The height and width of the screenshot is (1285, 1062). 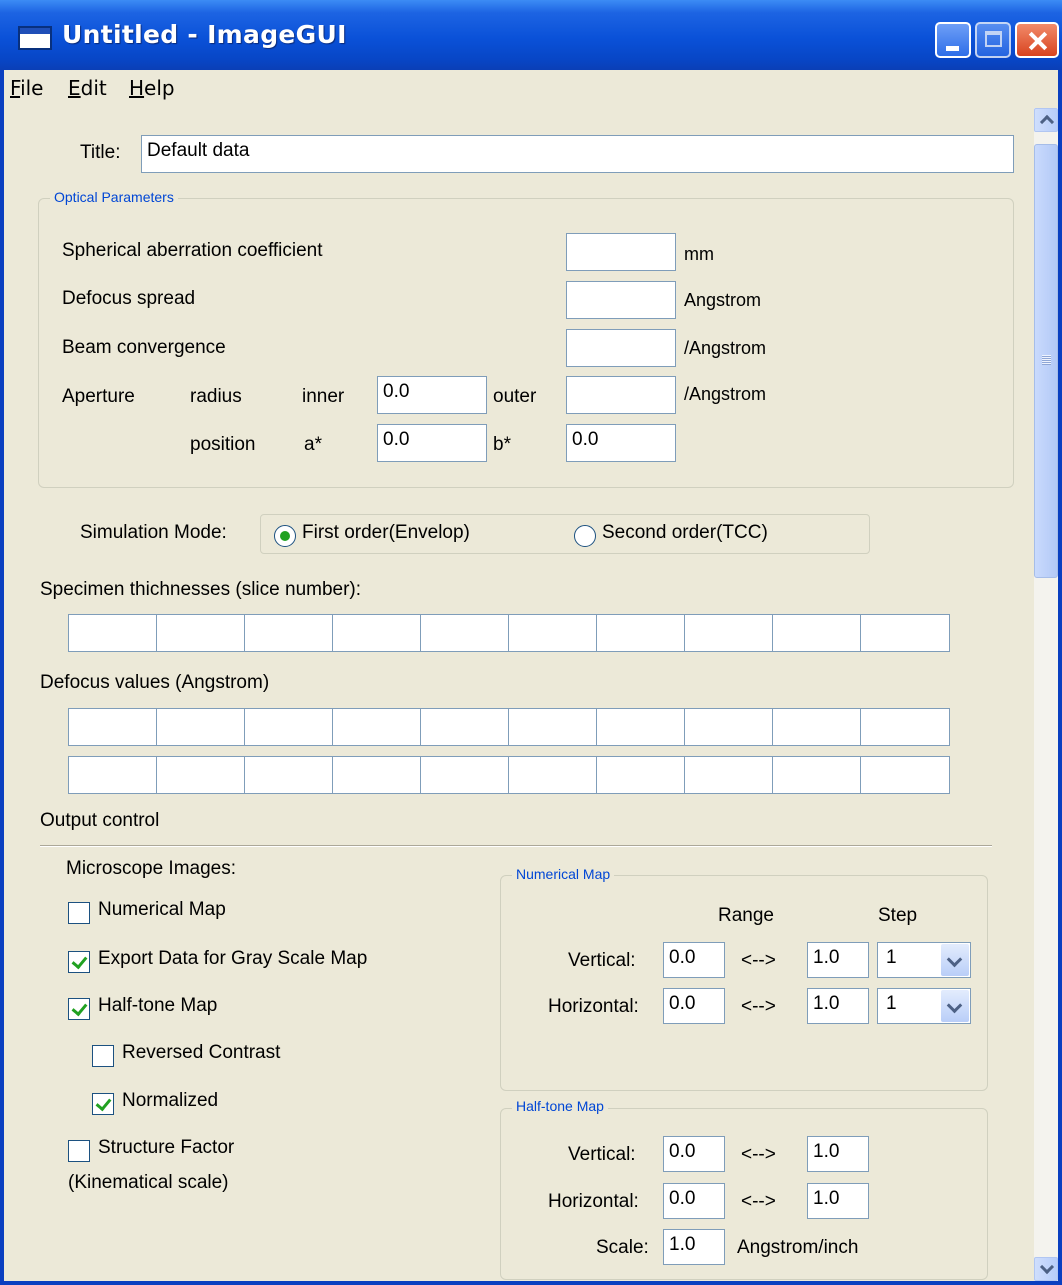 What do you see at coordinates (758, 1154) in the screenshot?
I see `halftone-vertical-arrow: <-->` at bounding box center [758, 1154].